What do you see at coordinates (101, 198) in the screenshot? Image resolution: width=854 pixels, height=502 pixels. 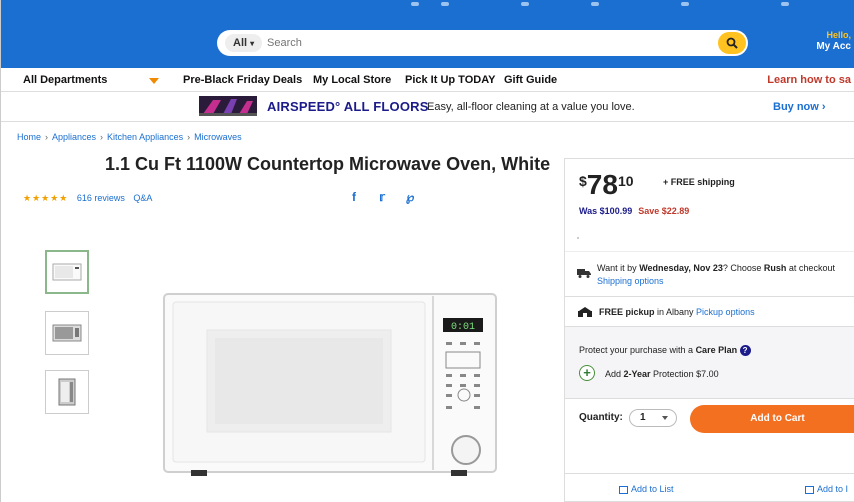 I see `reviews-link: 616 reviews` at bounding box center [101, 198].